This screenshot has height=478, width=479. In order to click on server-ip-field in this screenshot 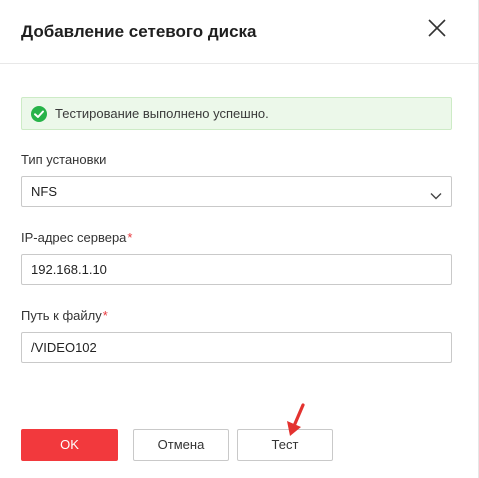, I will do `click(236, 269)`.